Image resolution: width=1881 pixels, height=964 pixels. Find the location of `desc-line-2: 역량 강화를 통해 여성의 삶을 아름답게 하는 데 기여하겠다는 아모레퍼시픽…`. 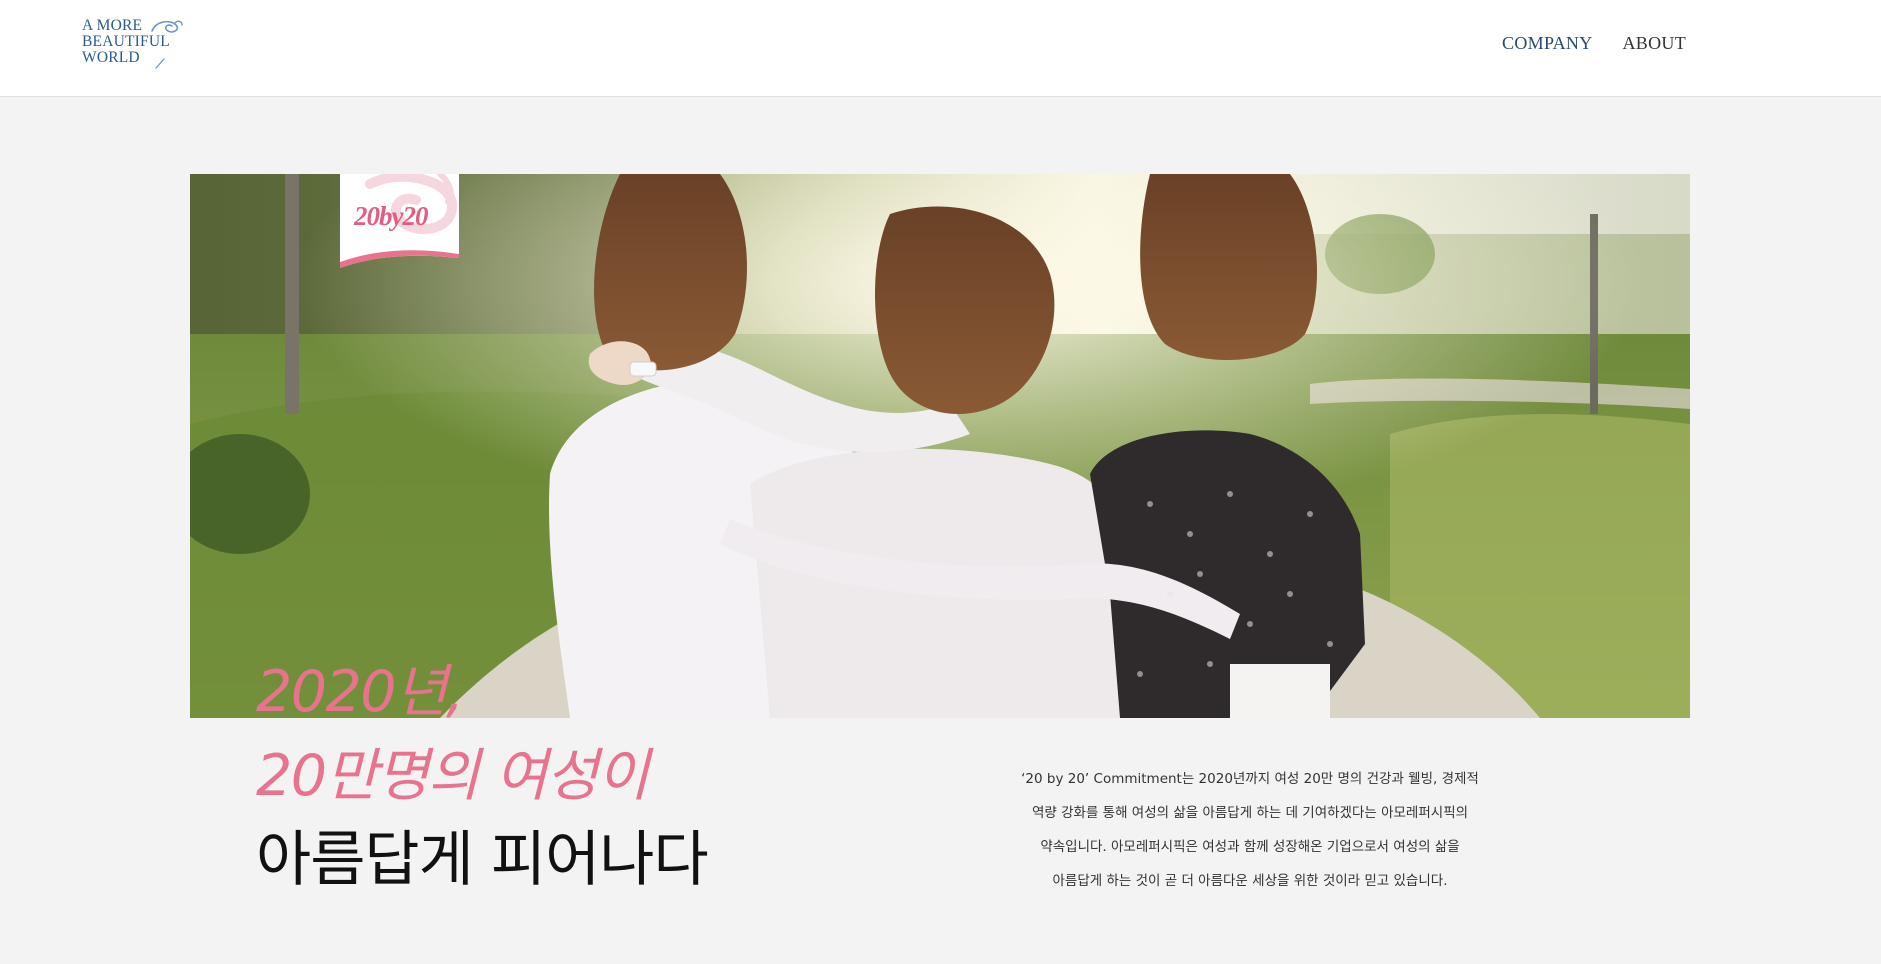

desc-line-2: 역량 강화를 통해 여성의 삶을 아름답게 하는 데 기여하겠다는 아모레퍼시픽… is located at coordinates (1250, 813).